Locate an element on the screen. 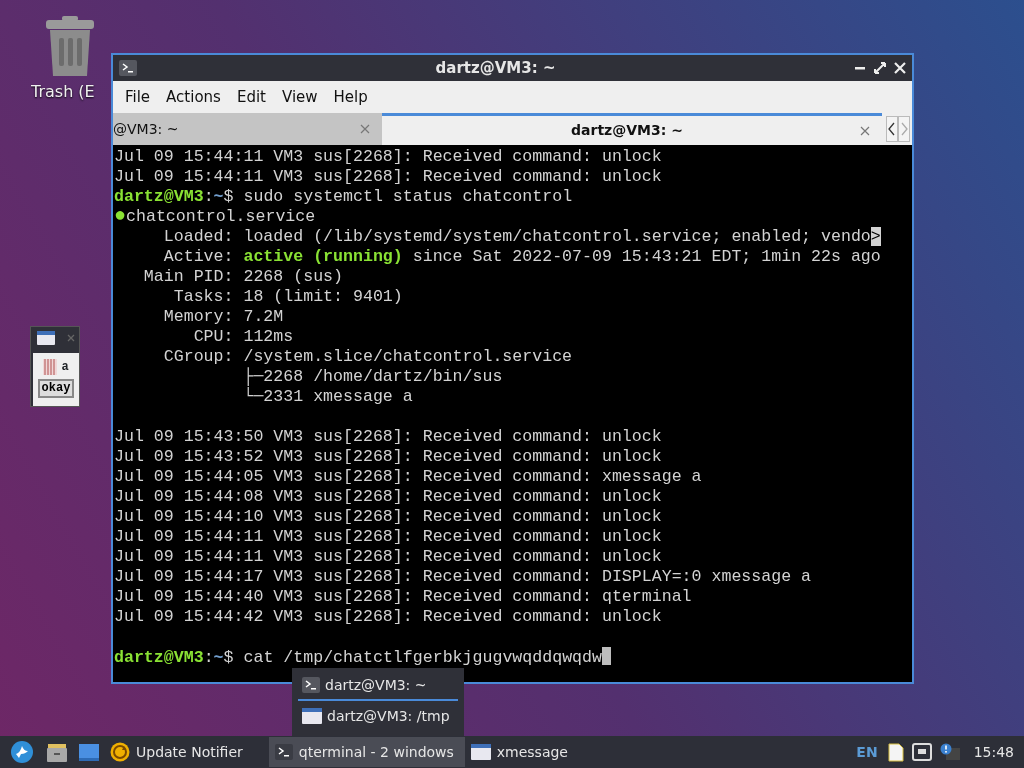  menu-item: View is located at coordinates (299, 97).